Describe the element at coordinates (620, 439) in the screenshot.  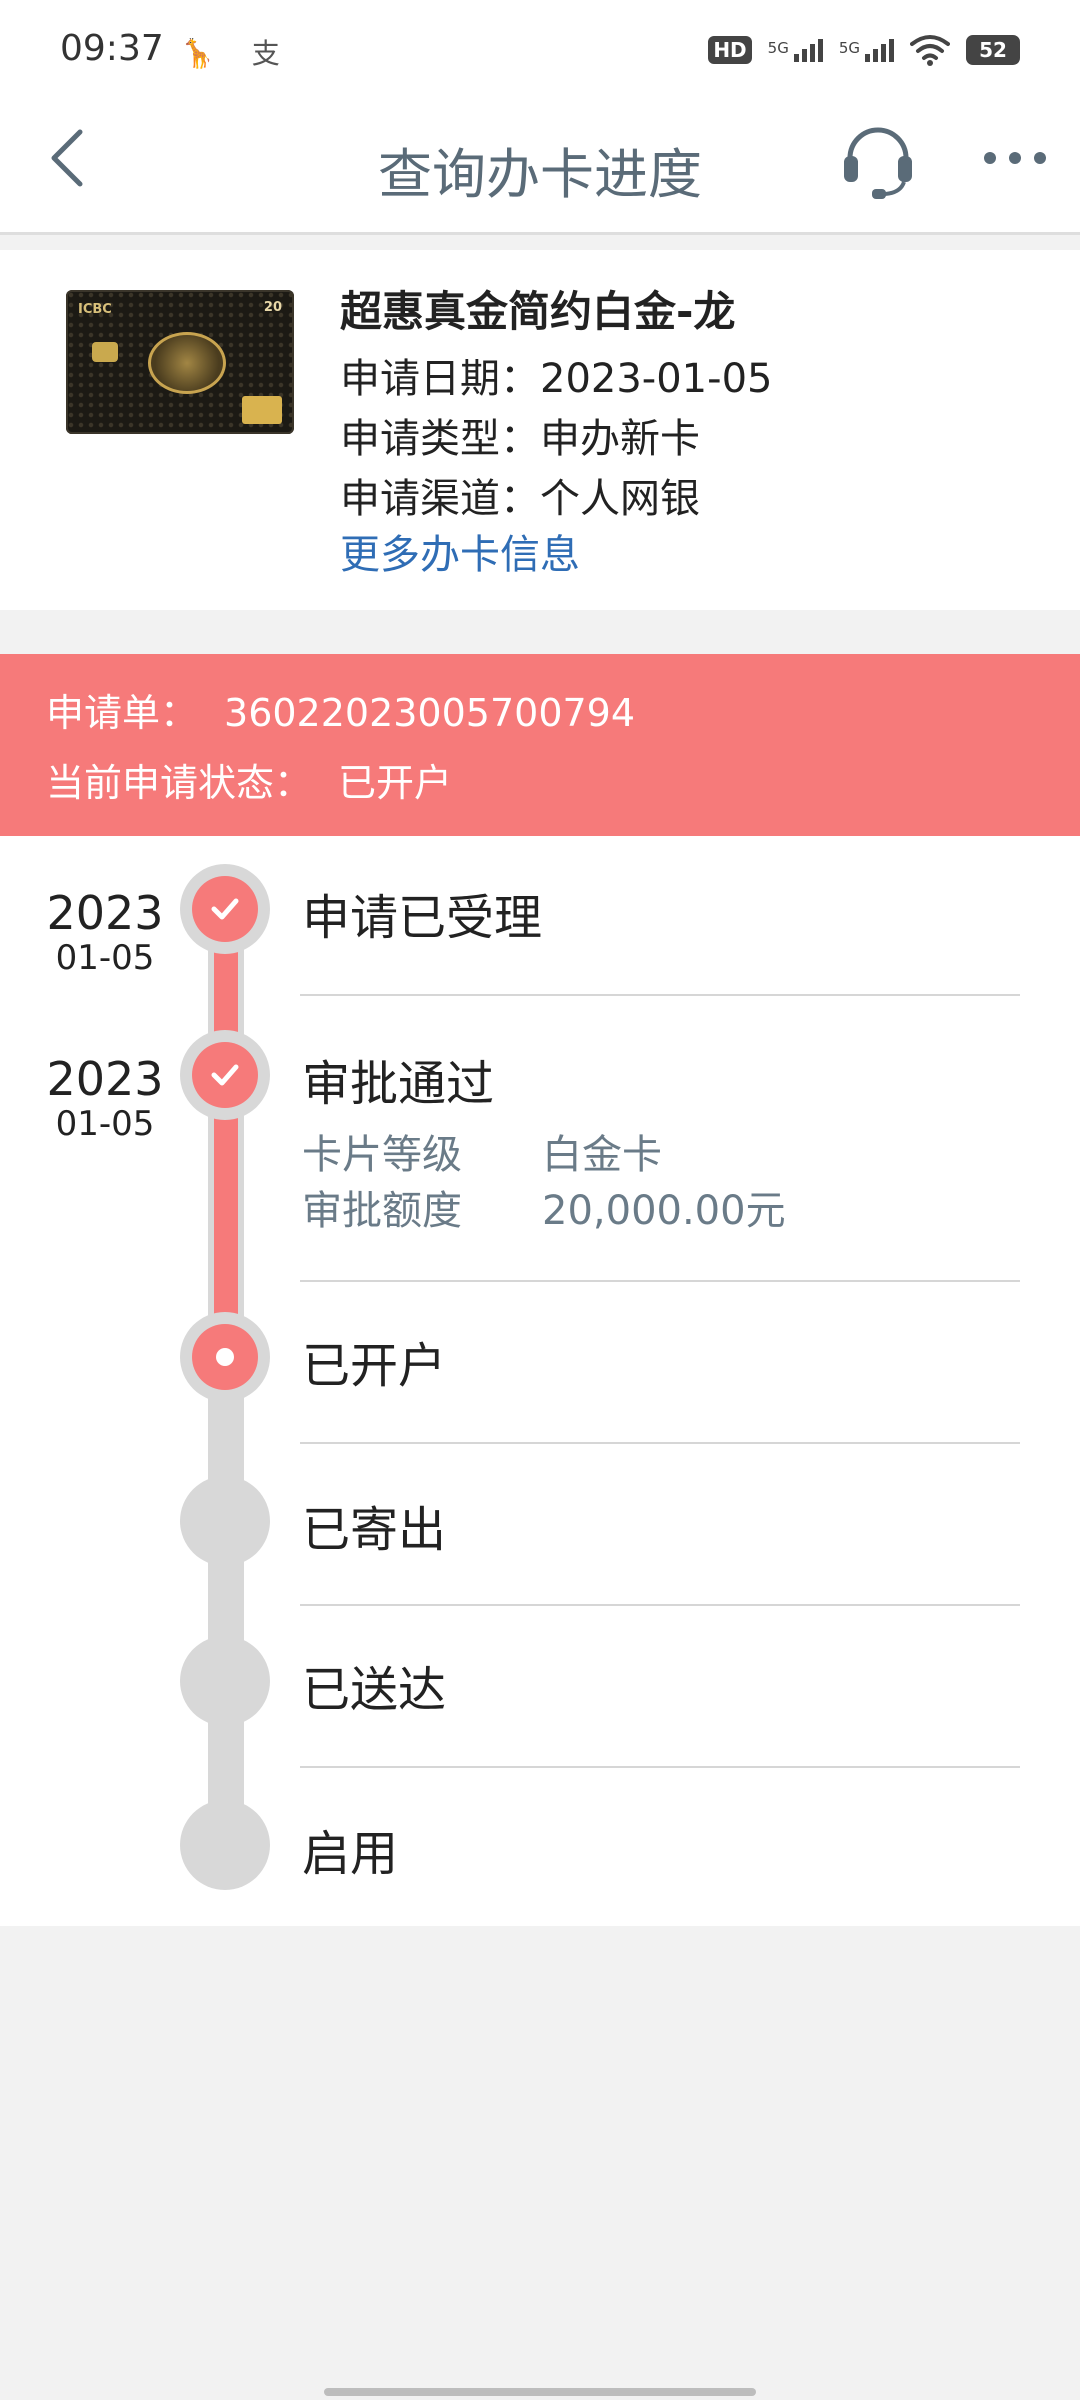
I see `apply-type-value: 申办新卡` at that location.